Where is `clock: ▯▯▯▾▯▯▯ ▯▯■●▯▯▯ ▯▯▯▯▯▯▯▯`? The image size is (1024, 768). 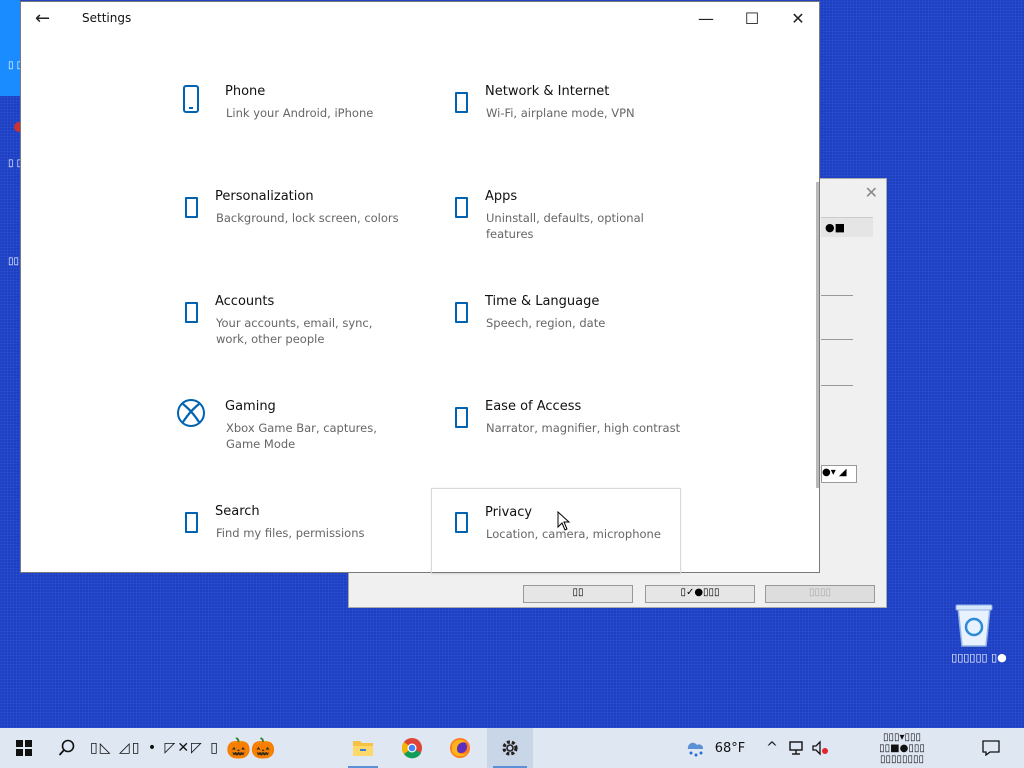 clock: ▯▯▯▾▯▯▯ ▯▯■●▯▯▯ ▯▯▯▯▯▯▯▯ is located at coordinates (902, 748).